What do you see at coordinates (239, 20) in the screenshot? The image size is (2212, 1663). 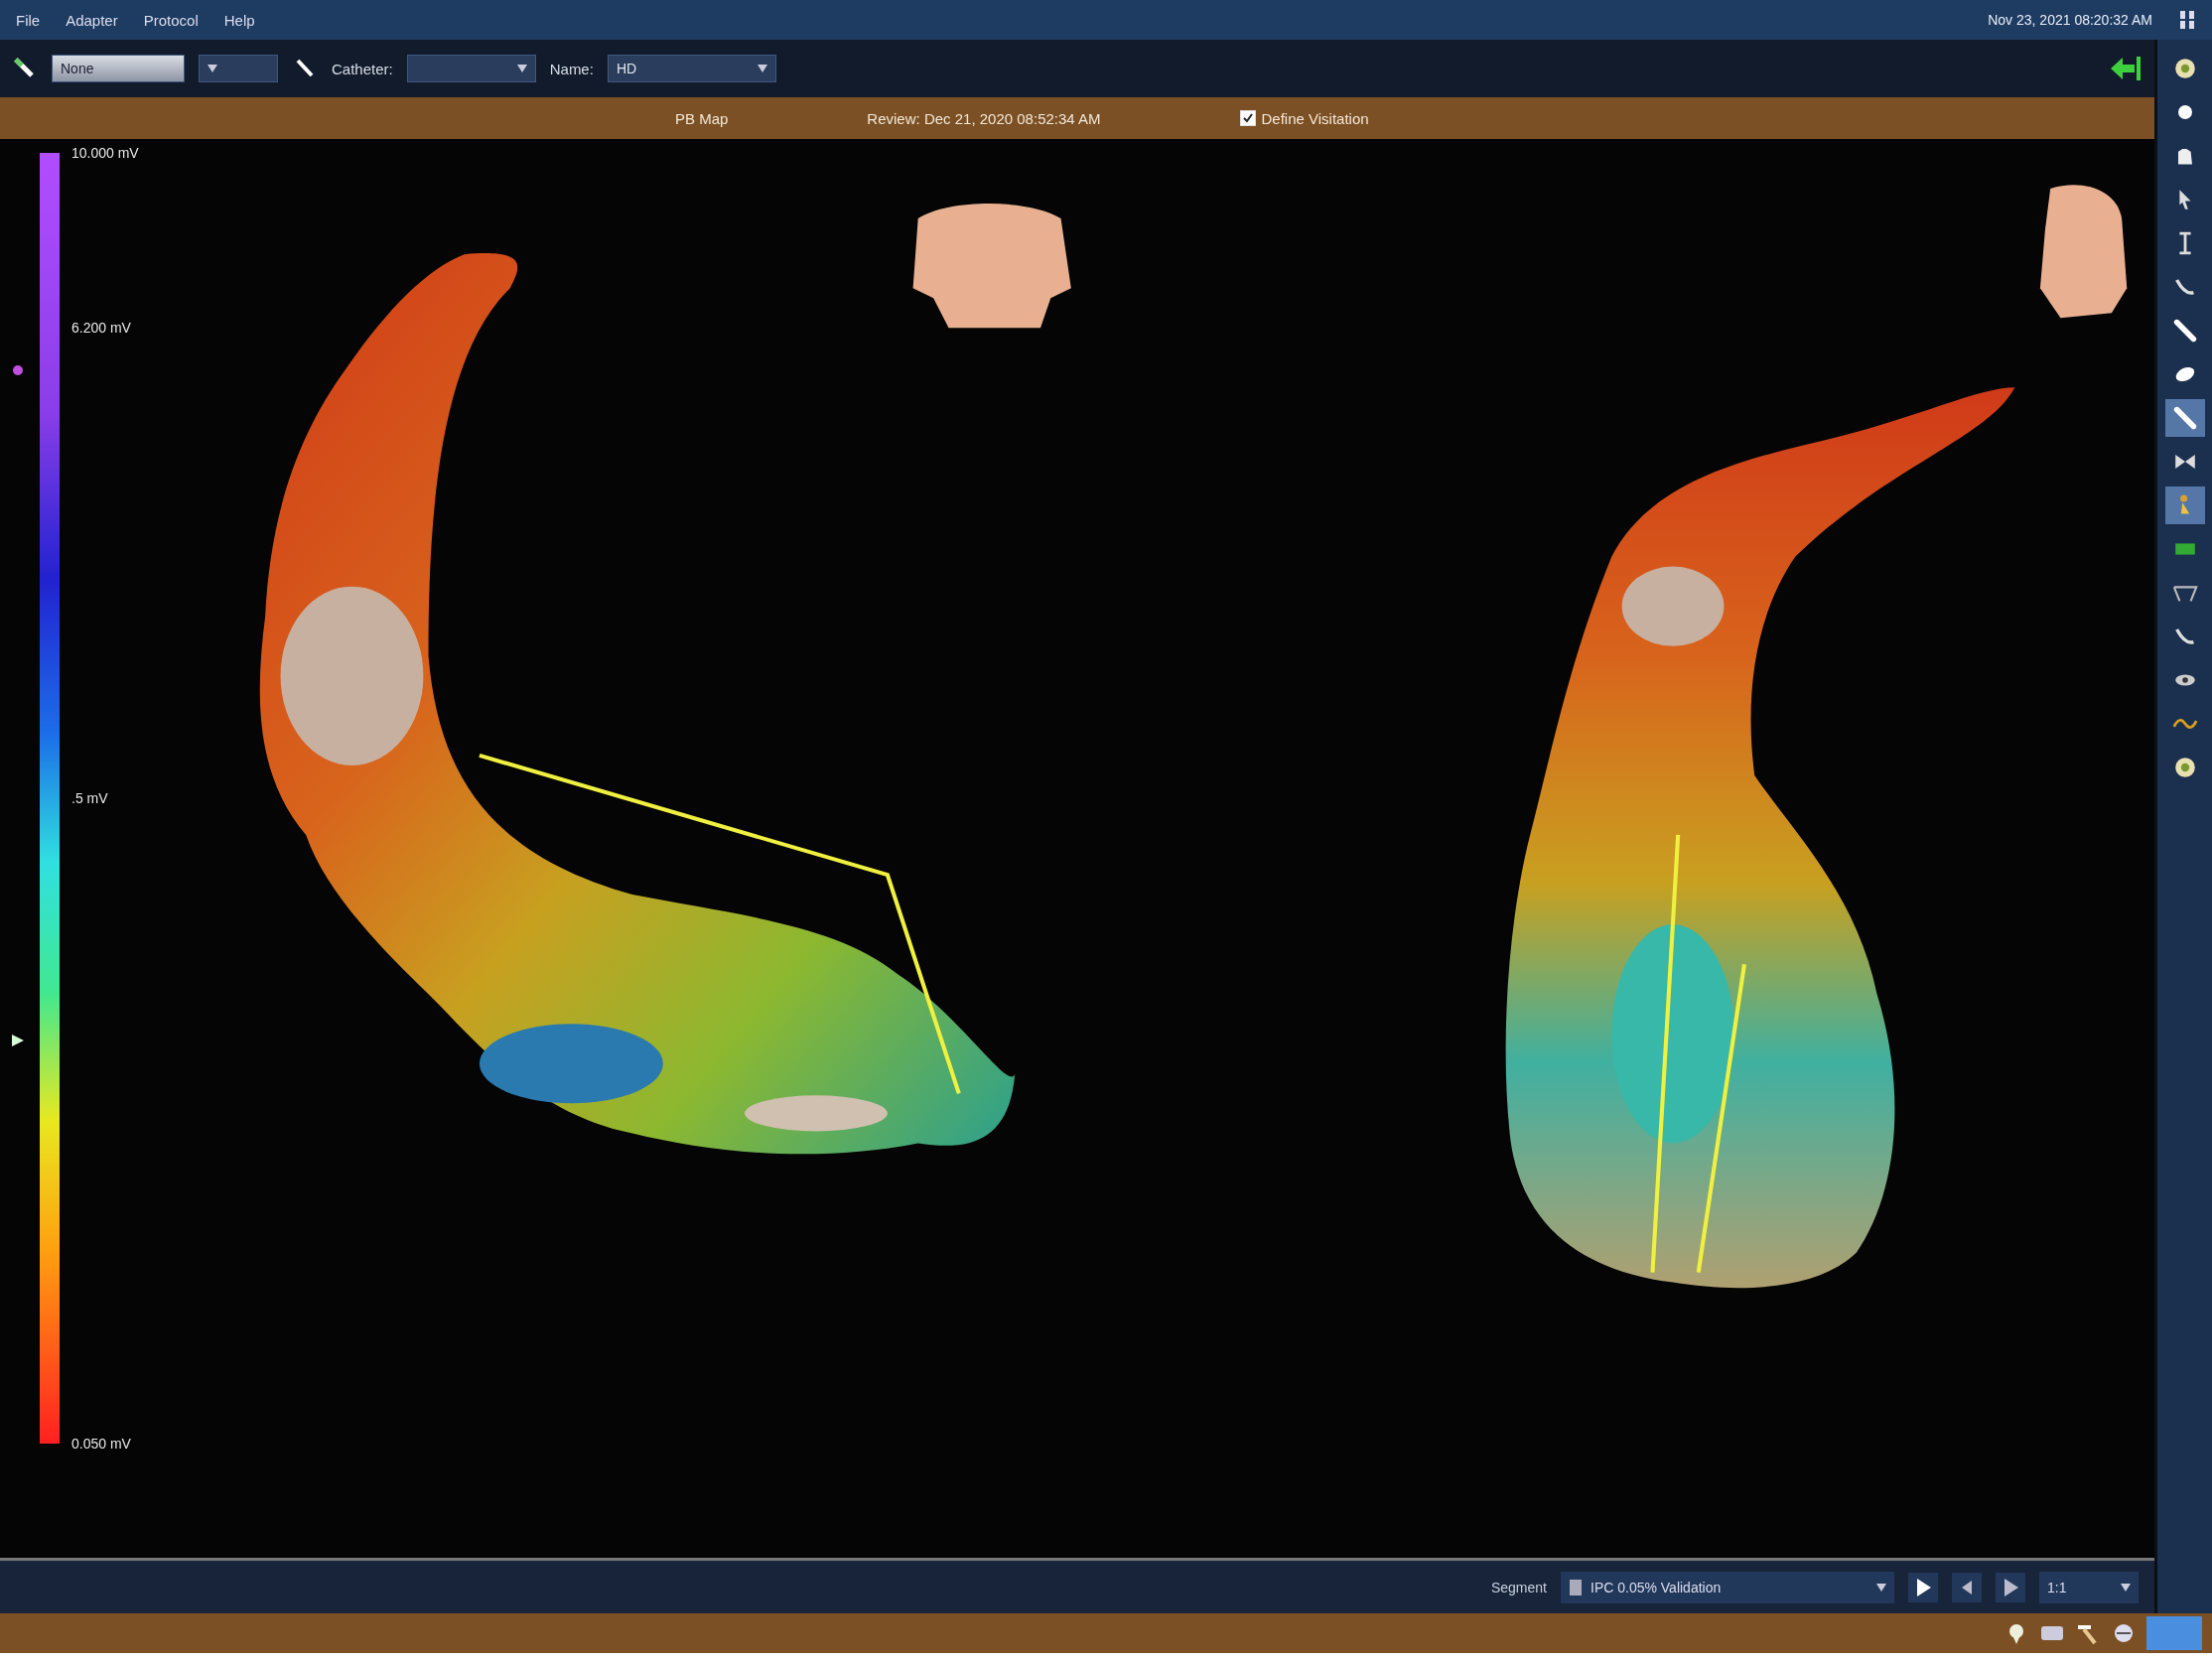 I see `menu-item: Help` at bounding box center [239, 20].